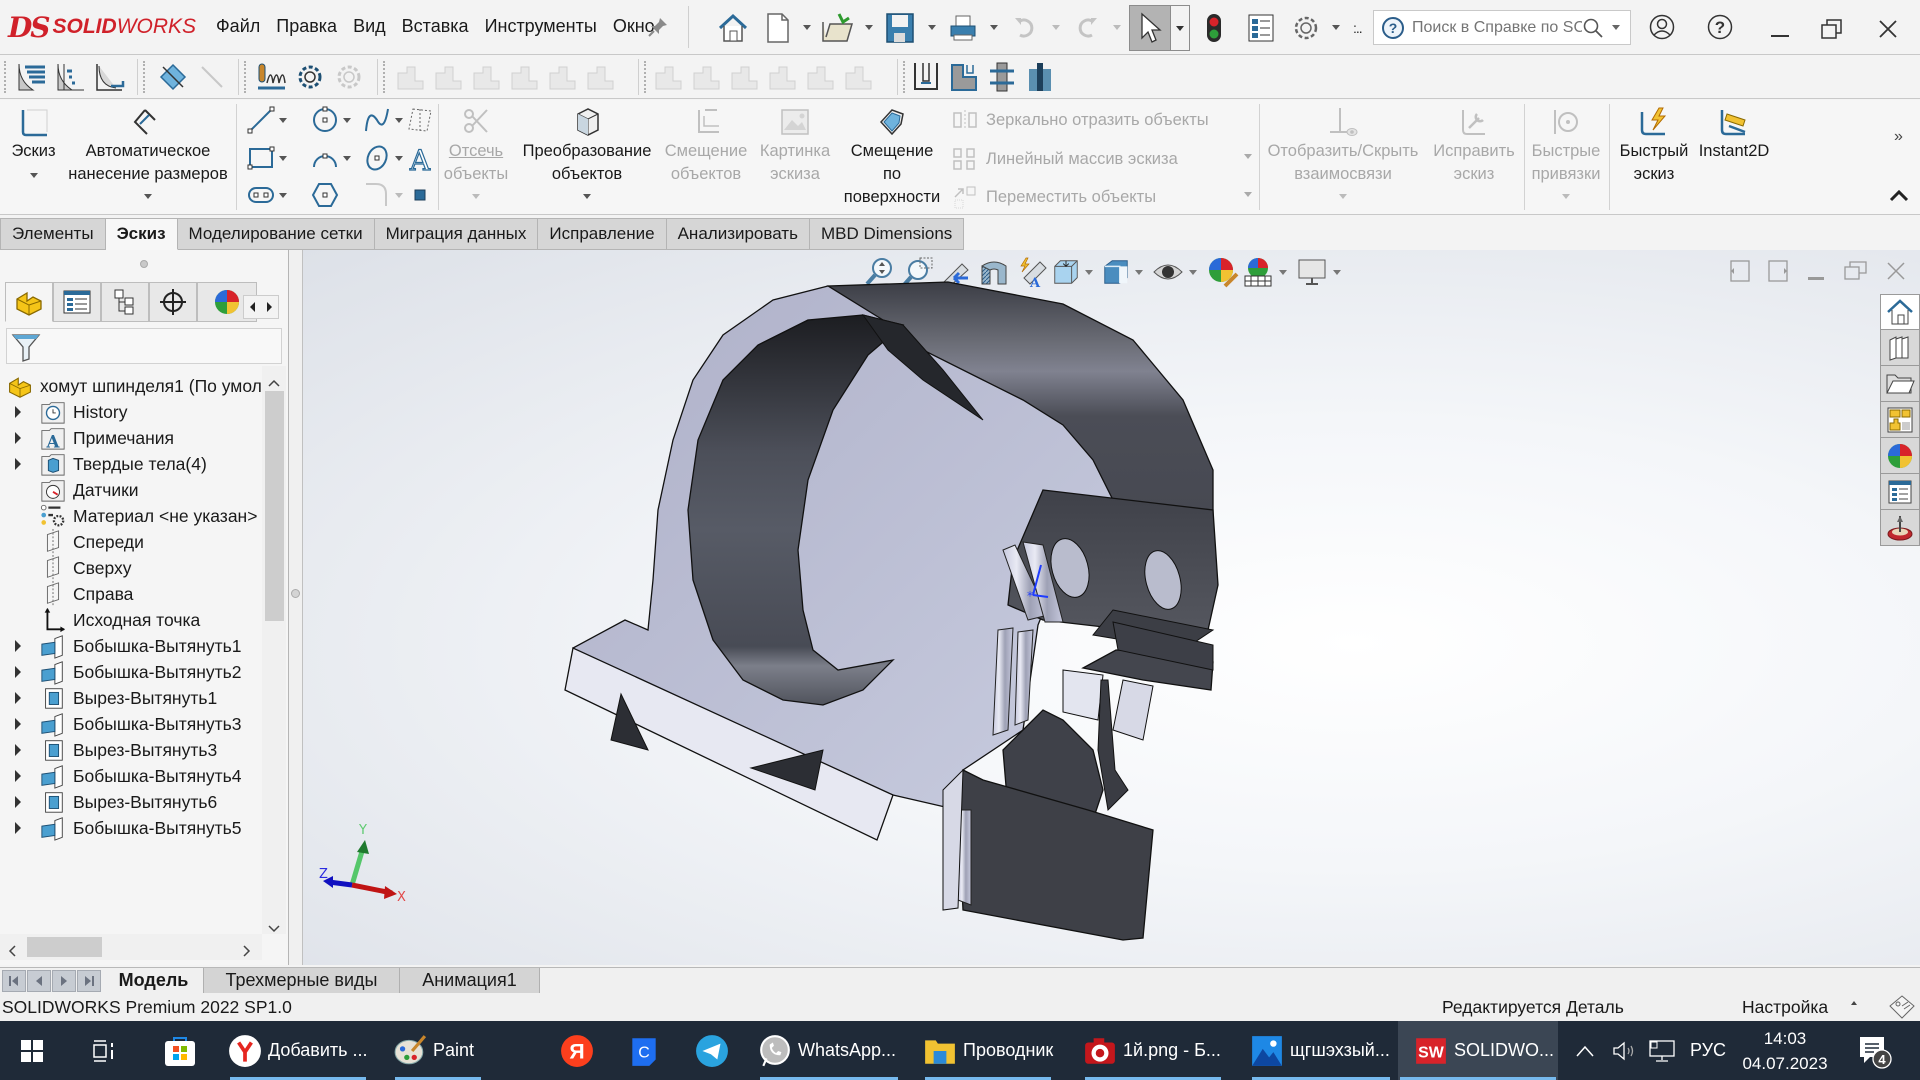 The image size is (1920, 1080). Describe the element at coordinates (1734, 134) in the screenshot. I see `instant2d-button: Instant2D` at that location.